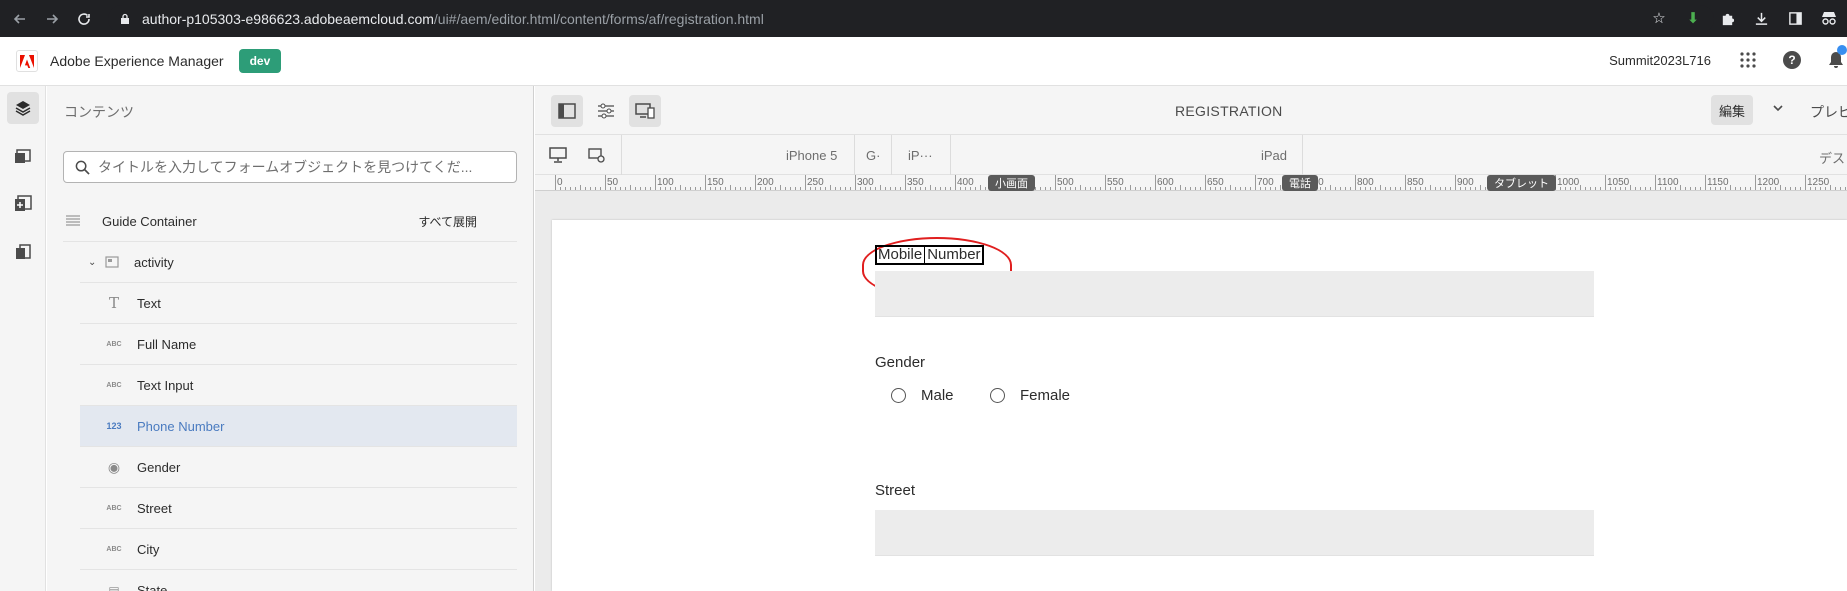  What do you see at coordinates (1030, 395) in the screenshot?
I see `gender-radio-female: Female` at bounding box center [1030, 395].